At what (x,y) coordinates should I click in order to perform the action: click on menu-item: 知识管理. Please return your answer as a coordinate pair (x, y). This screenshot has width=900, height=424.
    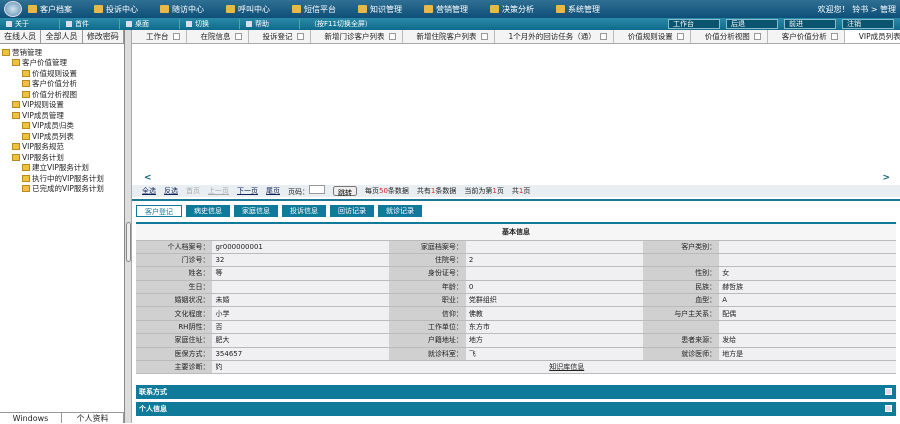
    Looking at the image, I should click on (380, 9).